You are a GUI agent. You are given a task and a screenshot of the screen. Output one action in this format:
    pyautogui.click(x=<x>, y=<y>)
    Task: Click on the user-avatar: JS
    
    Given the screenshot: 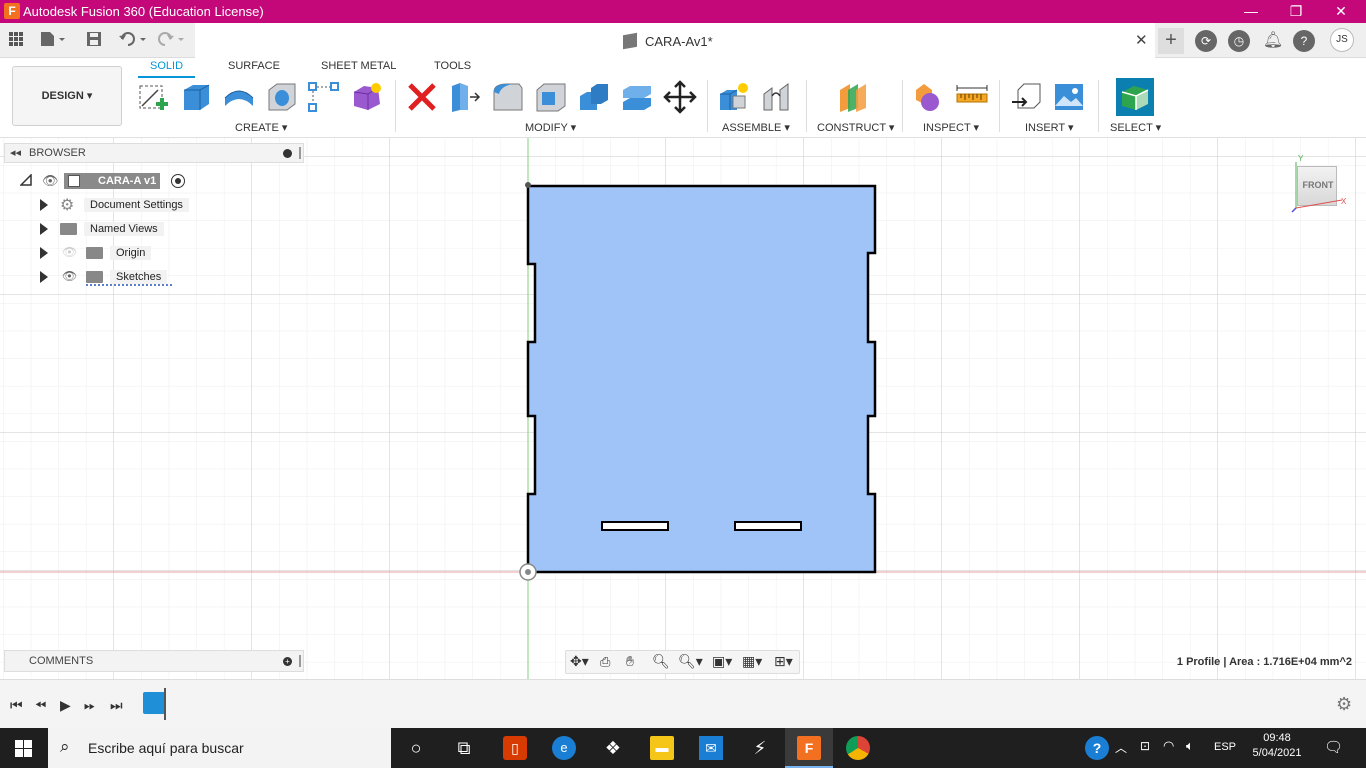 What is the action you would take?
    pyautogui.click(x=1342, y=40)
    